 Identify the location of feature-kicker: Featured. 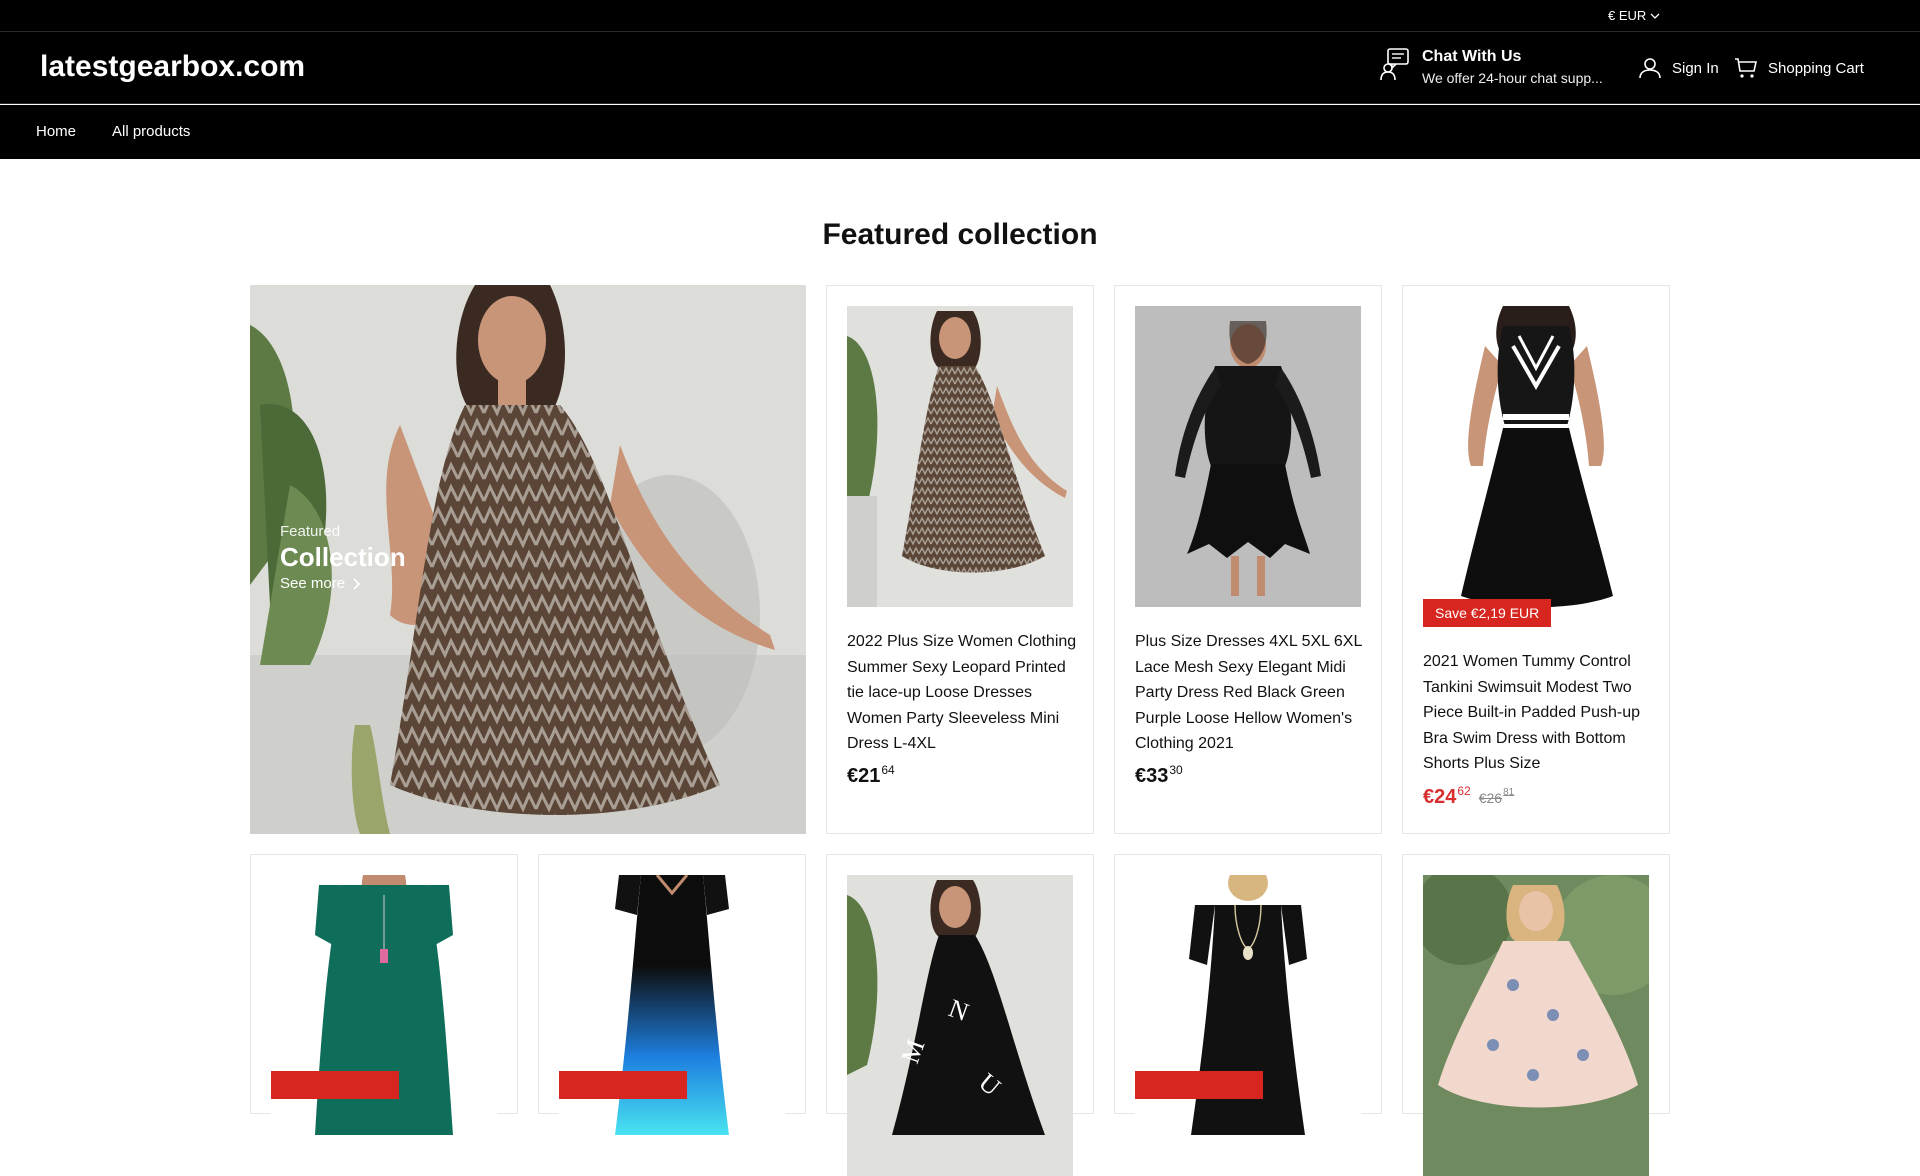
(310, 531).